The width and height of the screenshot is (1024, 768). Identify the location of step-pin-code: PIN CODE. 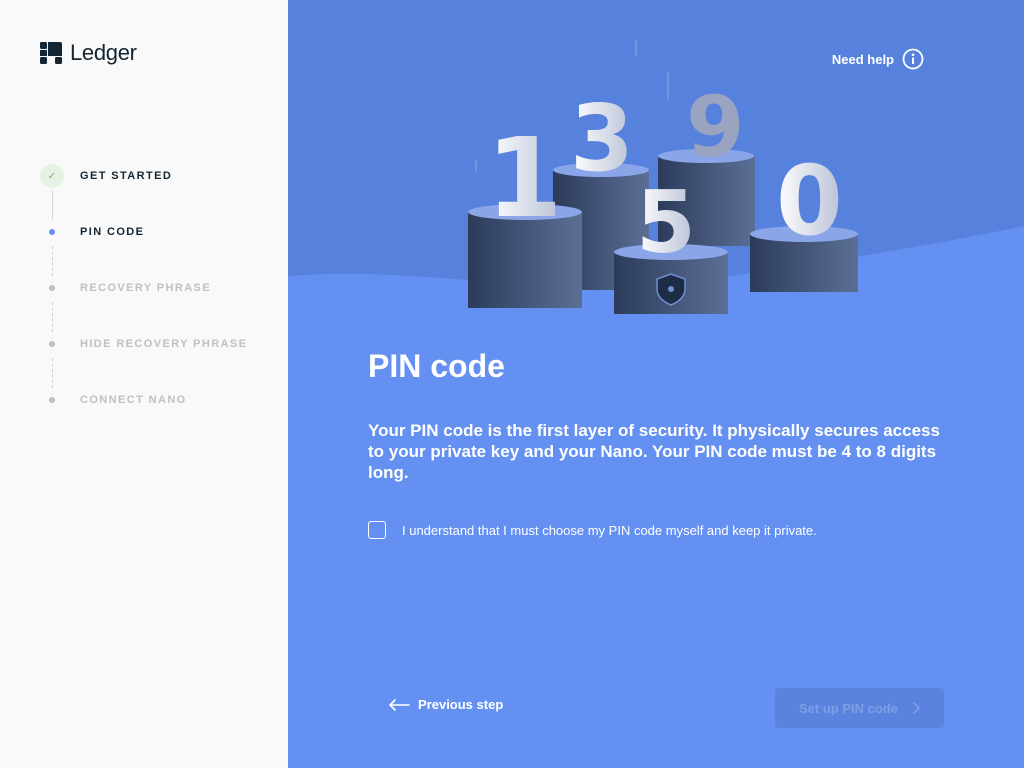
(143, 248).